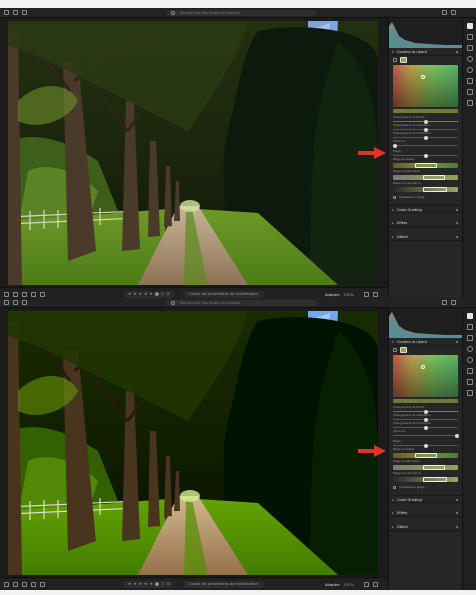 The width and height of the screenshot is (476, 595). Describe the element at coordinates (15, 302) in the screenshot. I see `window-icon` at that location.